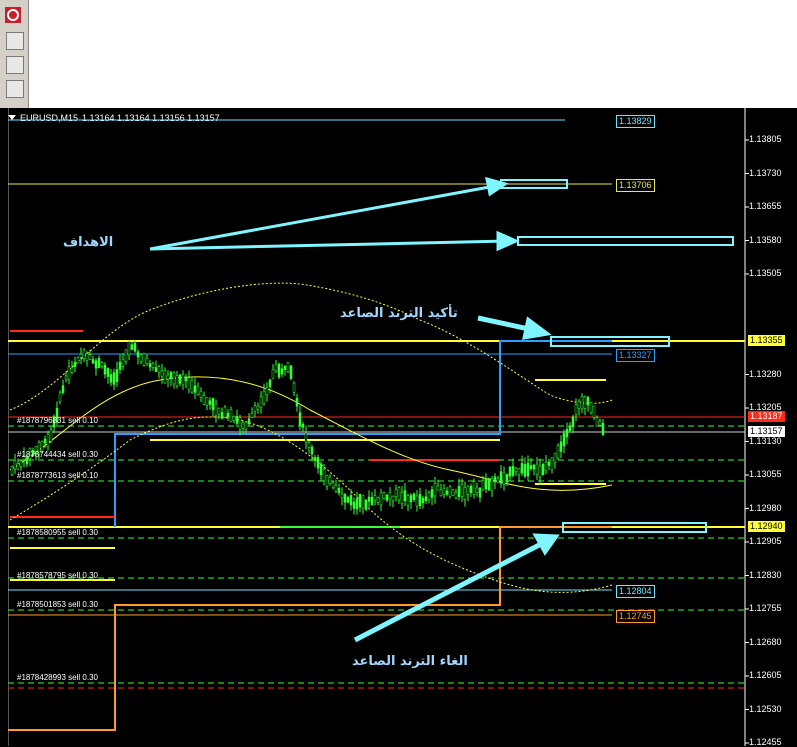 The width and height of the screenshot is (797, 747). Describe the element at coordinates (765, 239) in the screenshot. I see `axis-tick-label: 1.13580` at that location.